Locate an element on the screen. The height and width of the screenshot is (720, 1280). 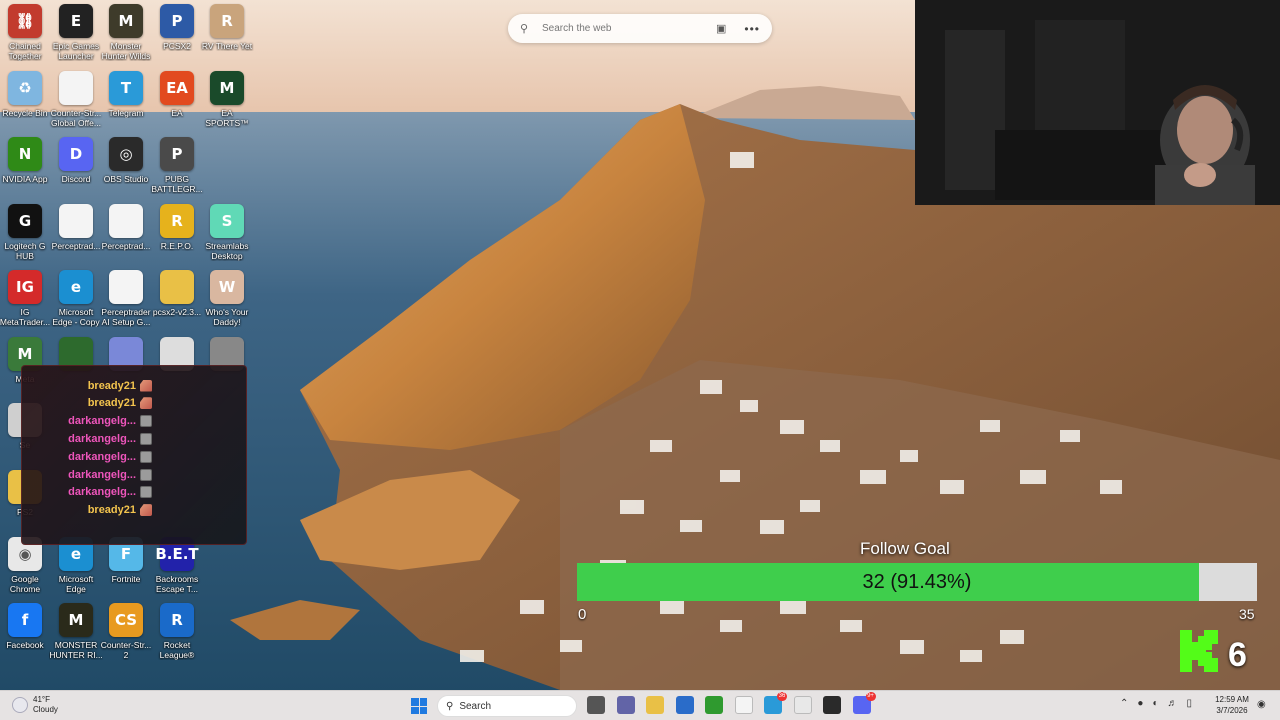
desktop-icon: ◎ OBS Studio is located at coordinates (126, 160).